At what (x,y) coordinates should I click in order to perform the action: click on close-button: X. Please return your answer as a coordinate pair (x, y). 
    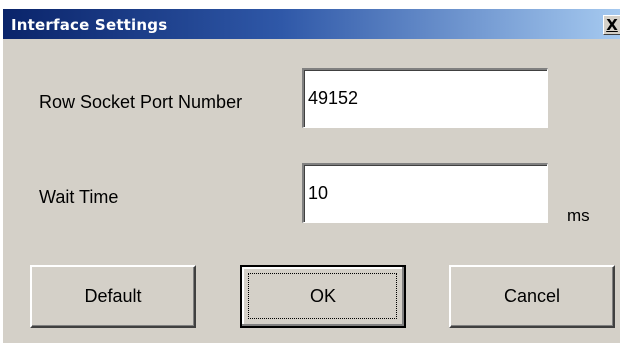
    Looking at the image, I should click on (611, 25).